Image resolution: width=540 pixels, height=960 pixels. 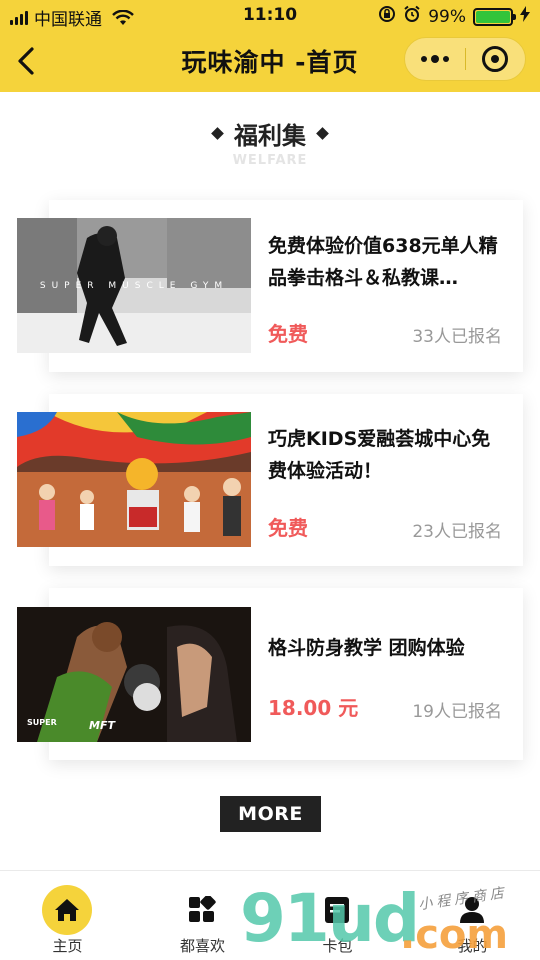 What do you see at coordinates (472, 910) in the screenshot?
I see `user-icon` at bounding box center [472, 910].